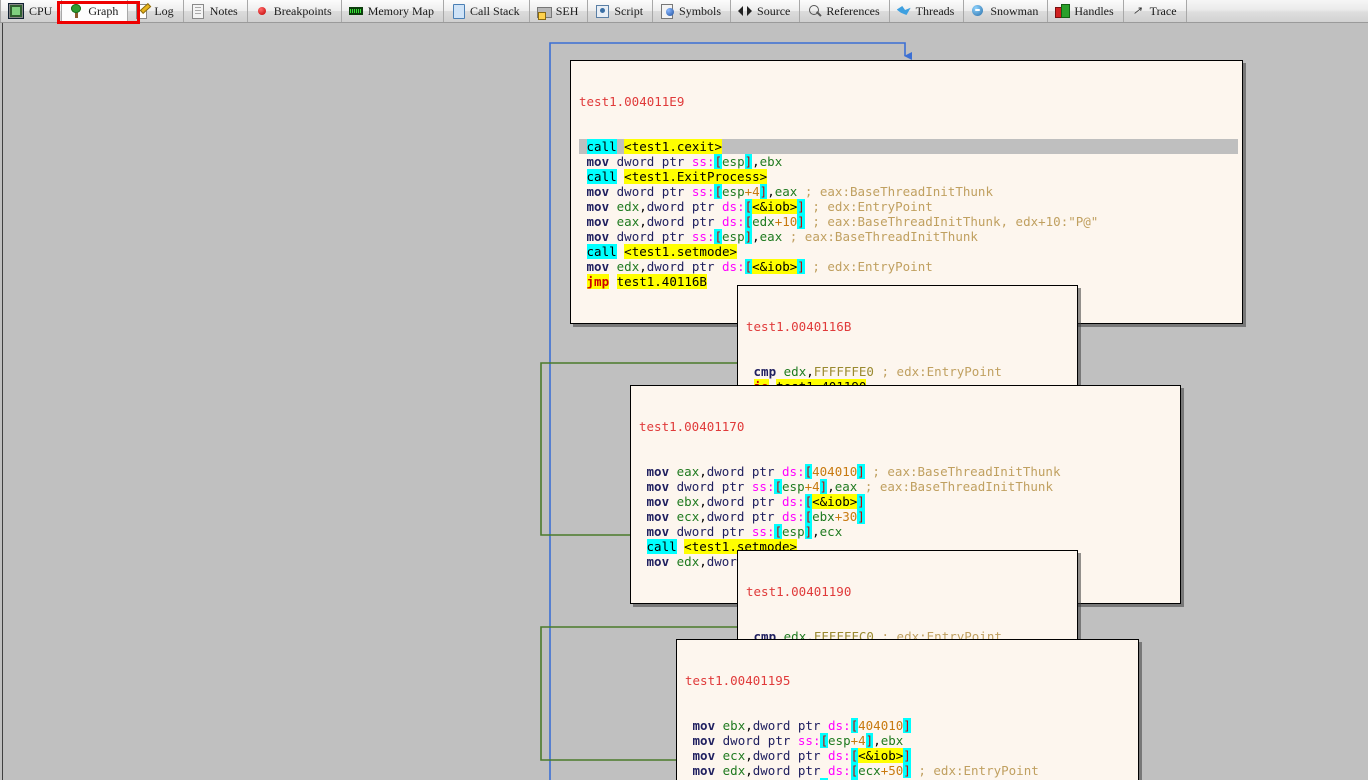 The height and width of the screenshot is (780, 1368). I want to click on tab-label: Source, so click(774, 10).